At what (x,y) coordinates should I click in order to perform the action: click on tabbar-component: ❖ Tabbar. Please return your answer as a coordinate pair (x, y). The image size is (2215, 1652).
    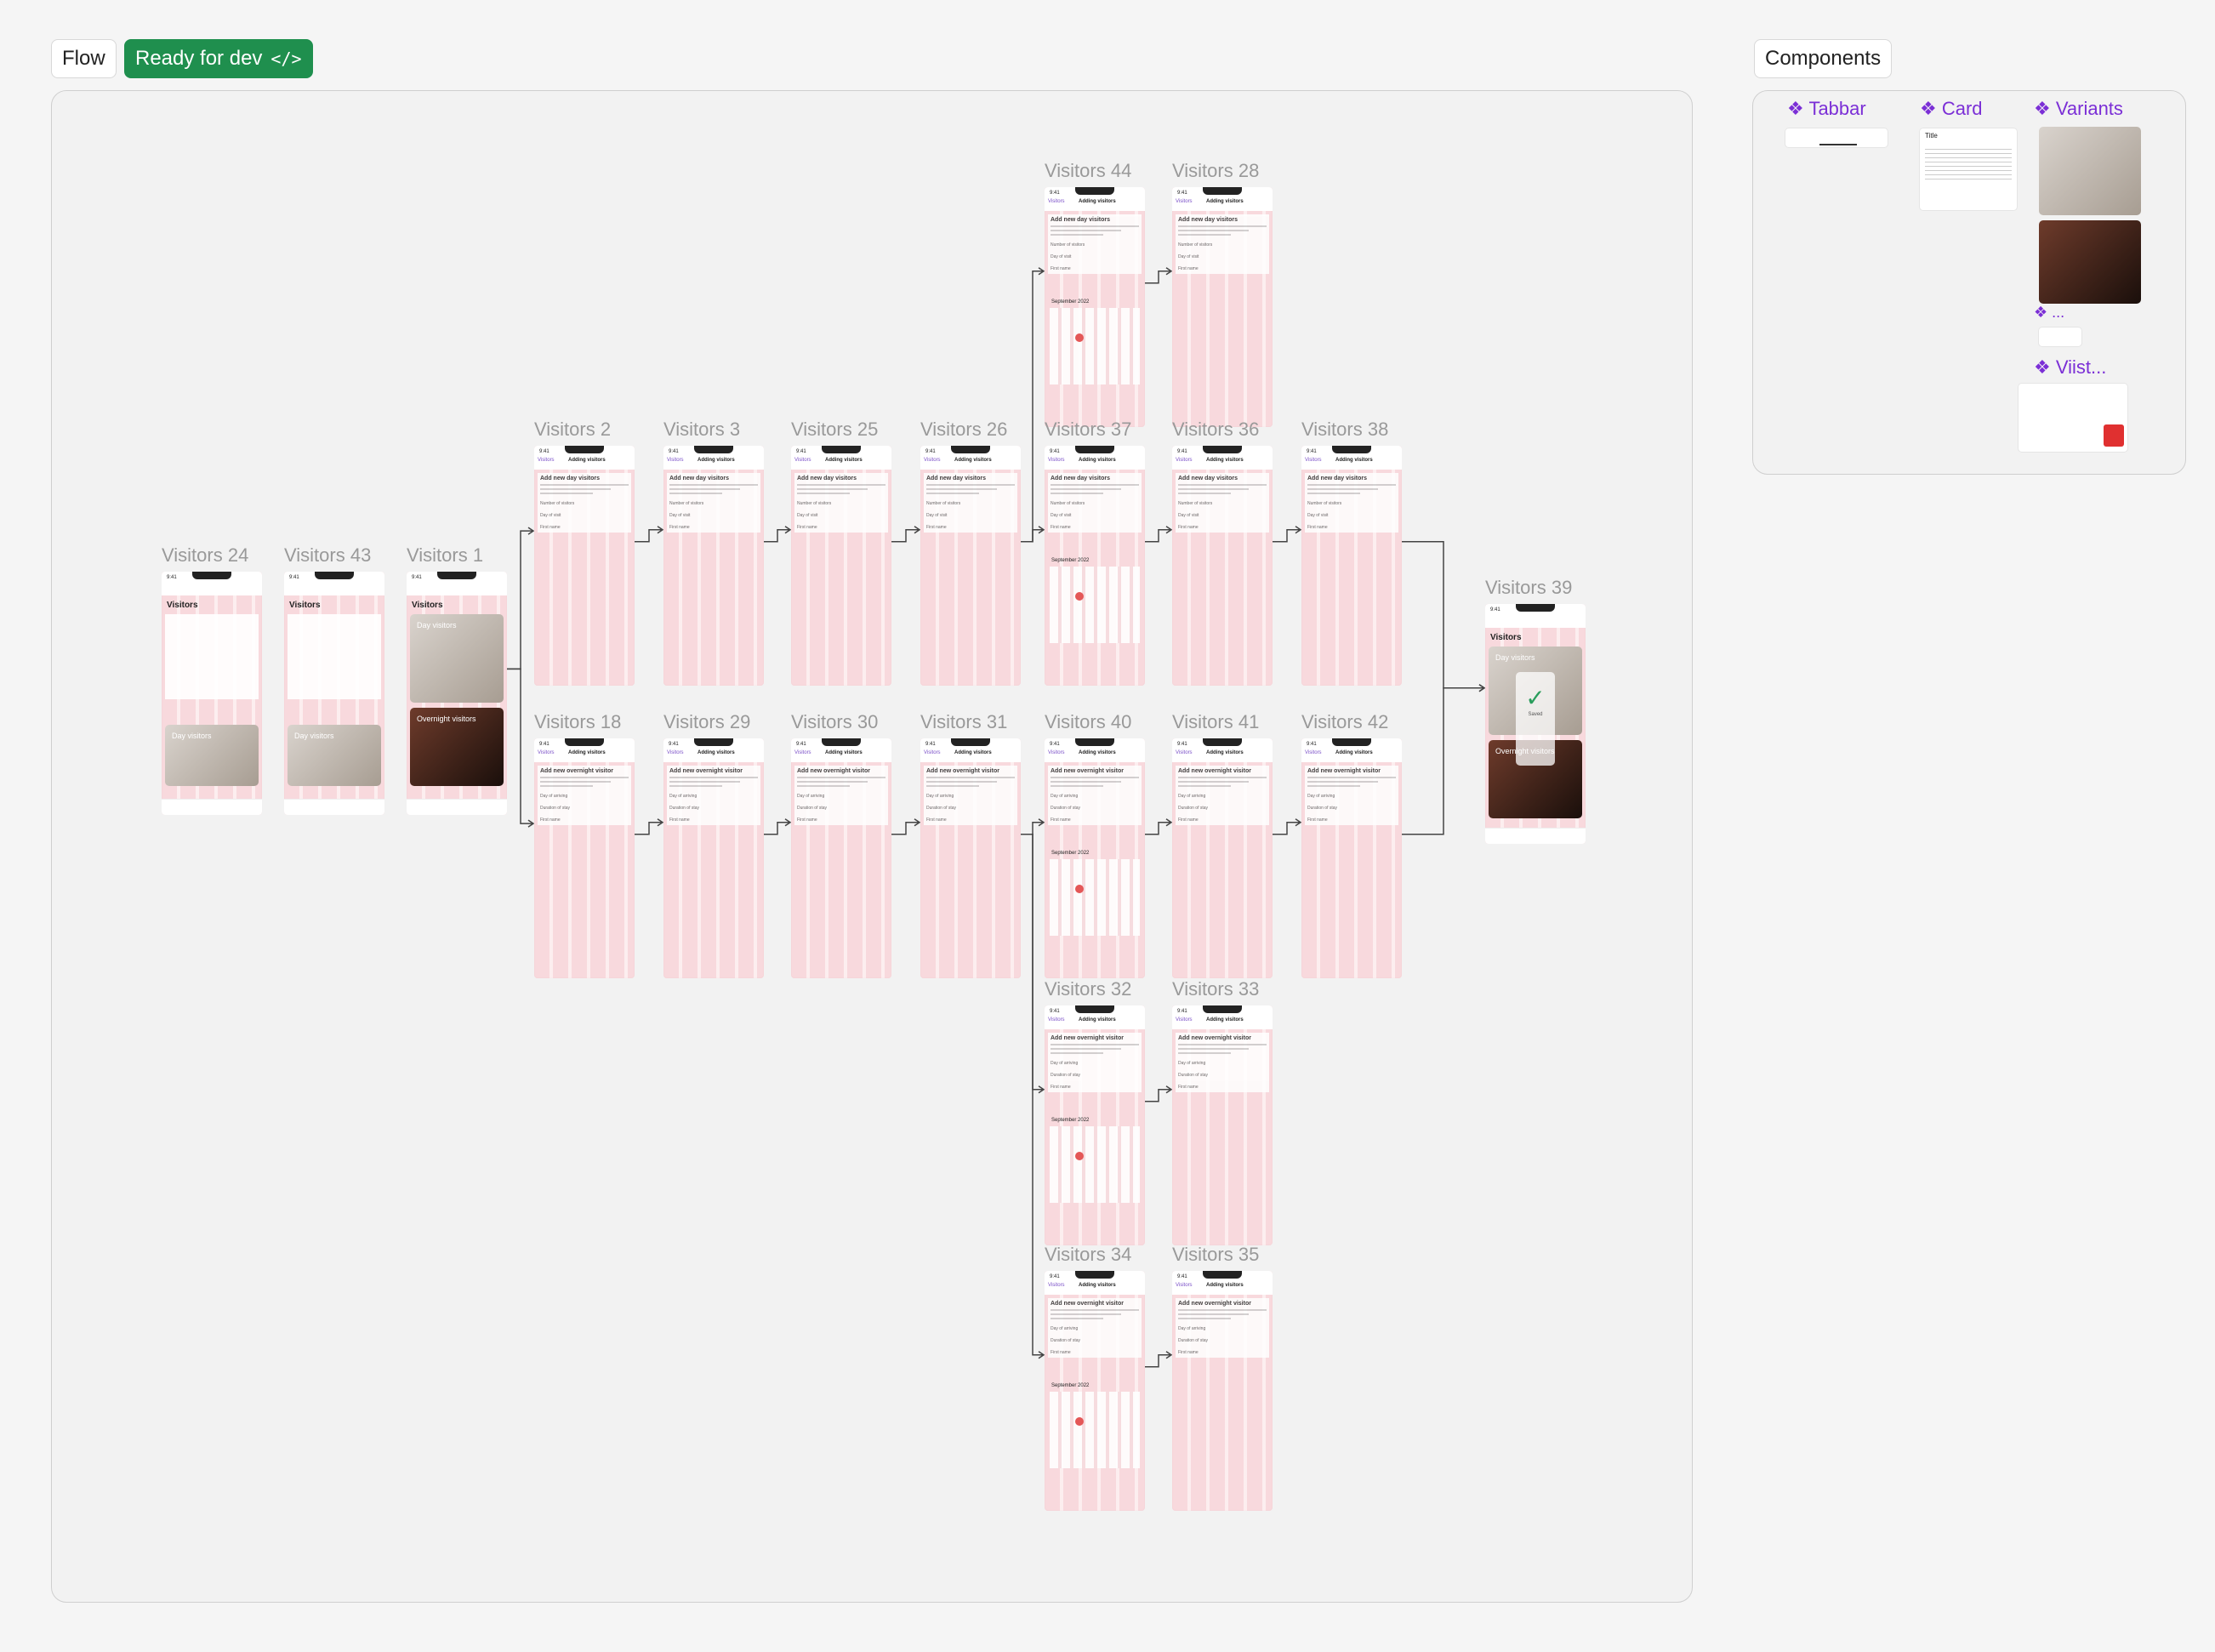
    Looking at the image, I should click on (1826, 109).